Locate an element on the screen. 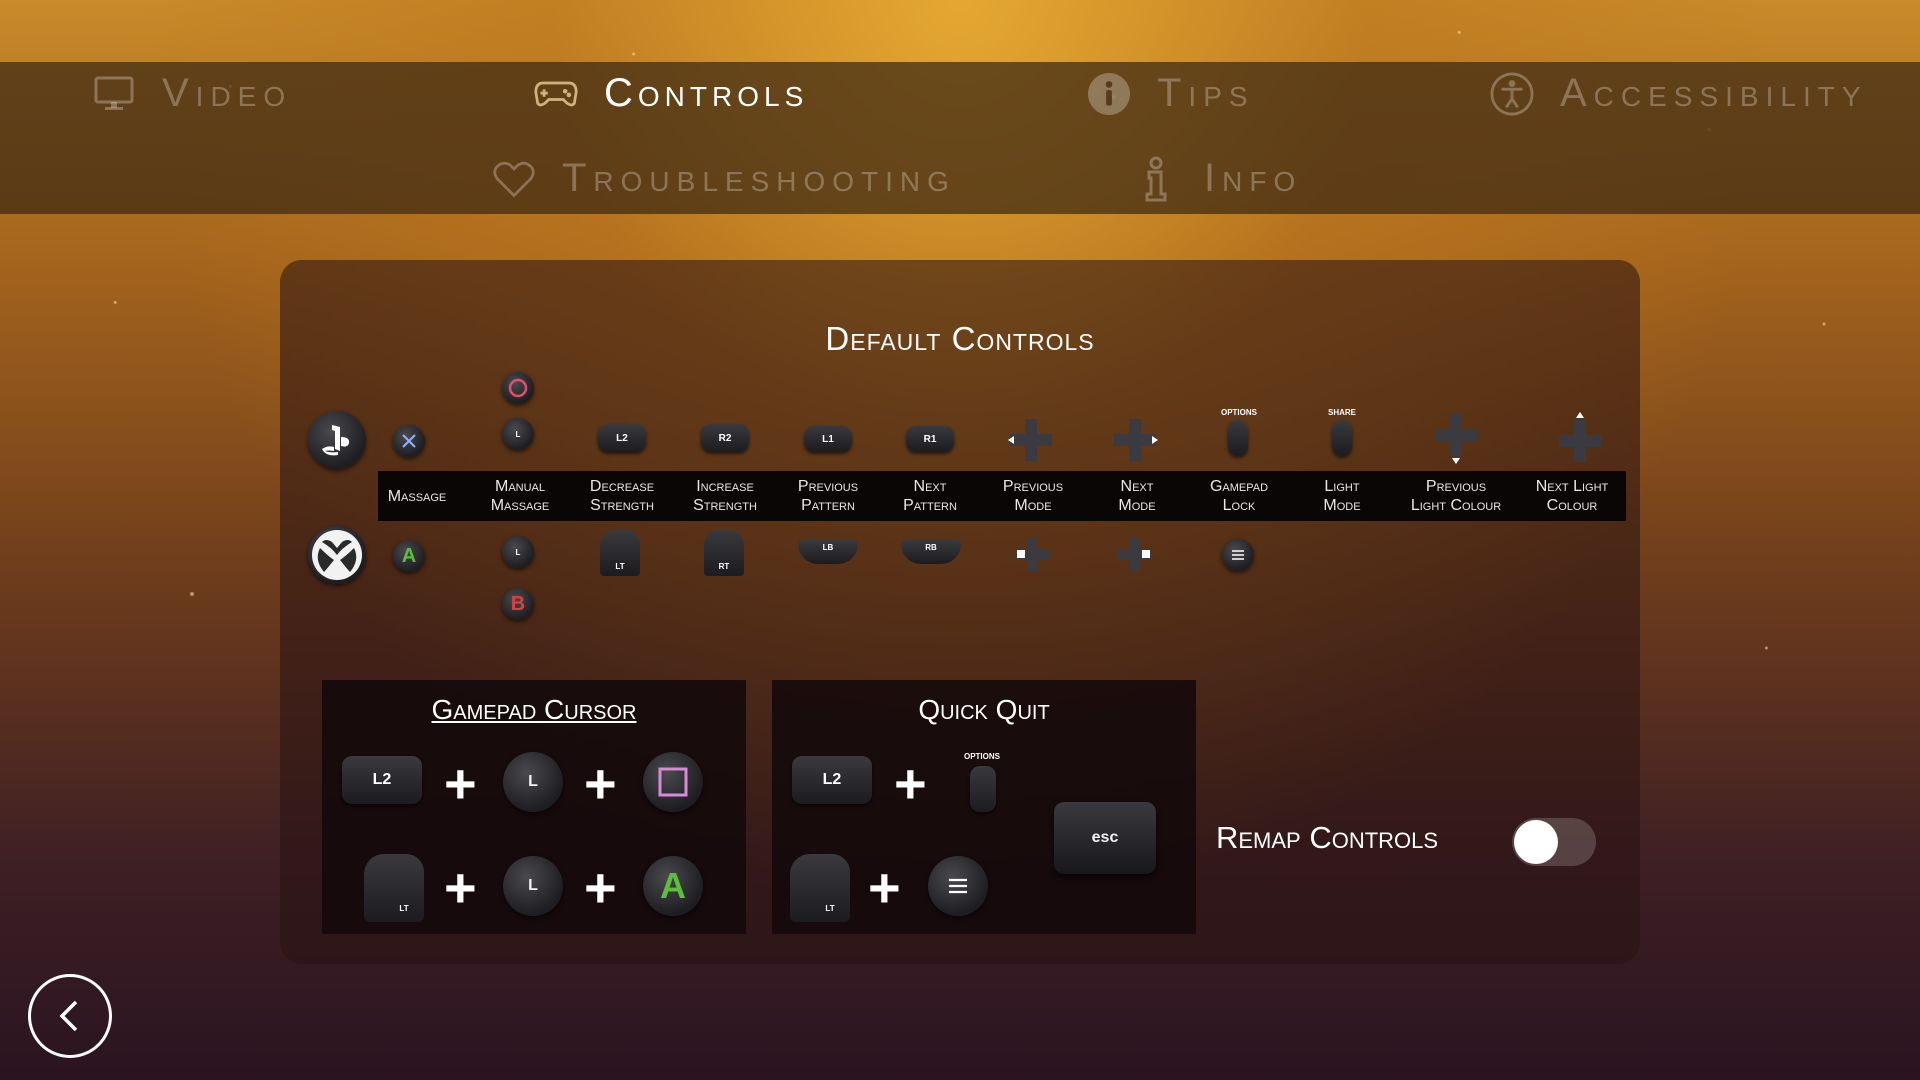 Image resolution: width=1920 pixels, height=1080 pixels. info-person-icon is located at coordinates (1156, 178).